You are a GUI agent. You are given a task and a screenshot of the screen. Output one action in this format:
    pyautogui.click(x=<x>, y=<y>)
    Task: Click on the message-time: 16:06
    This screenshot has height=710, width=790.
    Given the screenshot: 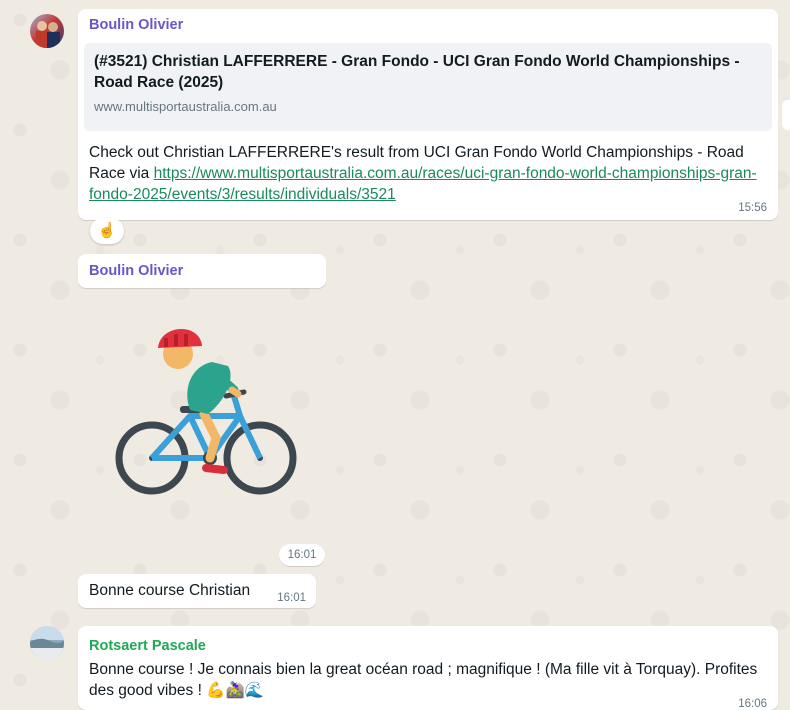 What is the action you would take?
    pyautogui.click(x=752, y=704)
    